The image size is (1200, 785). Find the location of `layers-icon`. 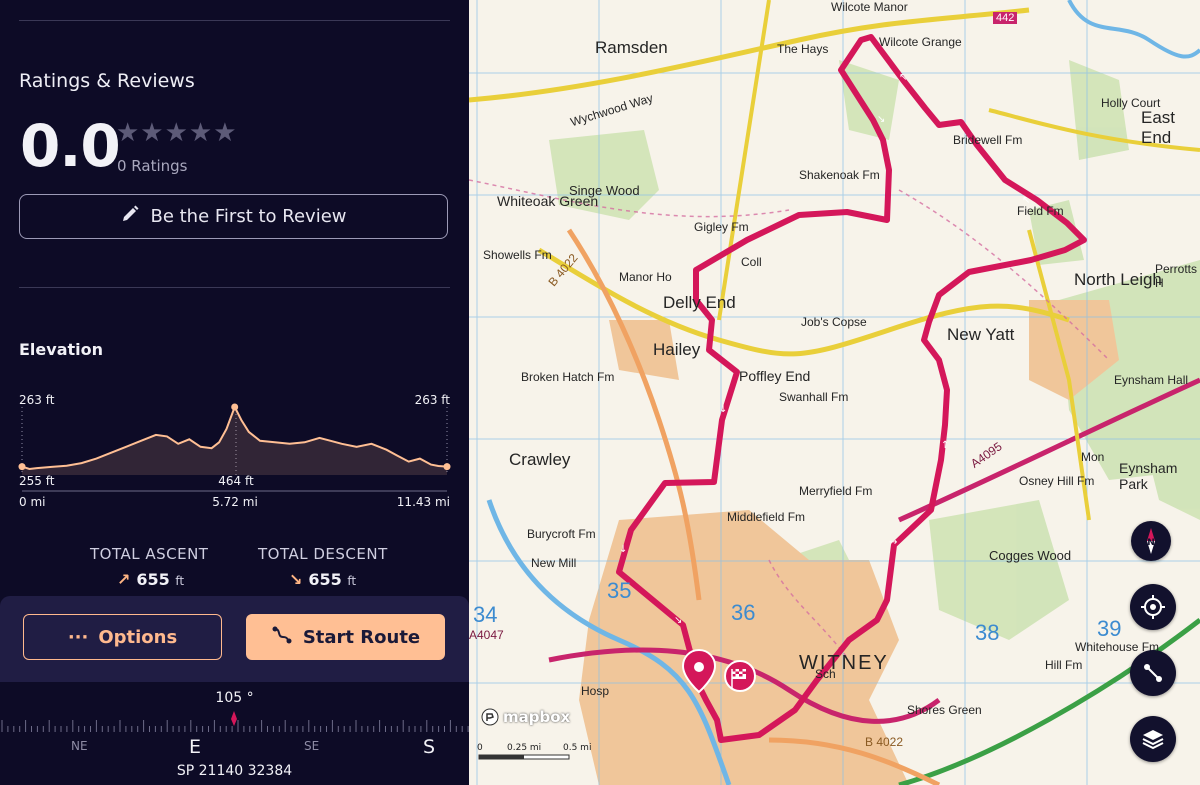

layers-icon is located at coordinates (1153, 740).